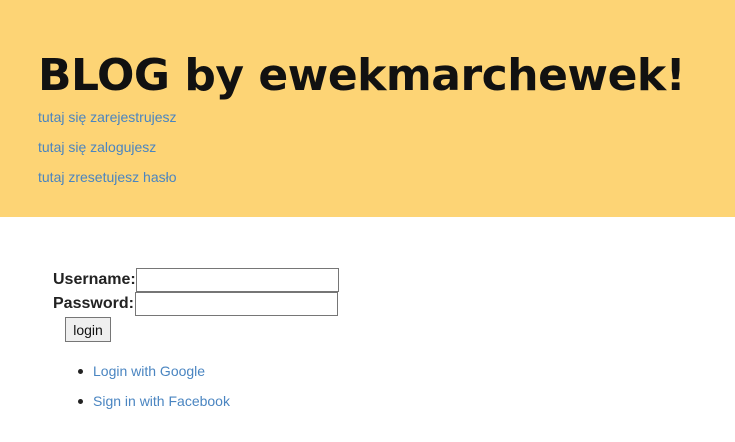 The height and width of the screenshot is (442, 735). What do you see at coordinates (94, 279) in the screenshot?
I see `username-label: Username:` at bounding box center [94, 279].